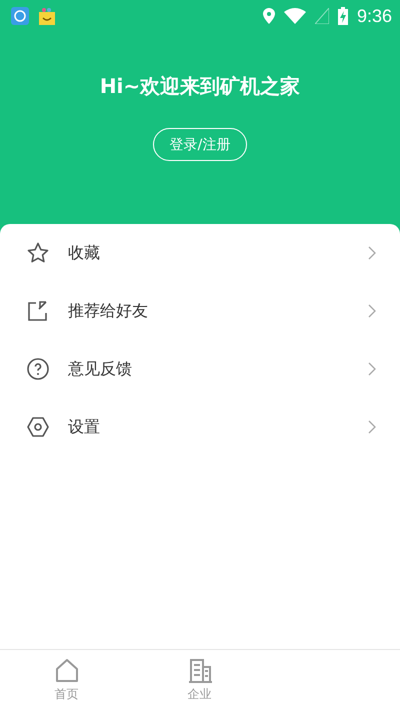 The image size is (400, 710). What do you see at coordinates (38, 427) in the screenshot?
I see `settings-icon` at bounding box center [38, 427].